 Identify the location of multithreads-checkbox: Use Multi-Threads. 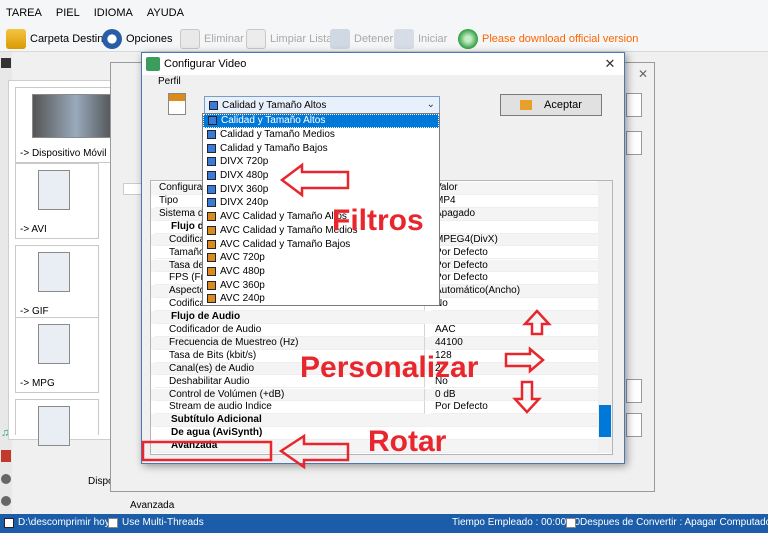
(156, 522).